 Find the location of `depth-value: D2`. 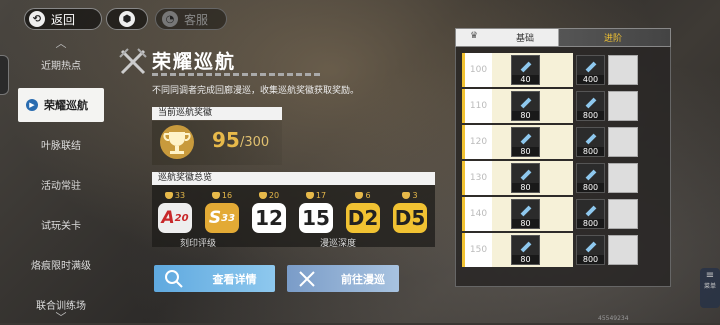

depth-value: D2 is located at coordinates (363, 218).